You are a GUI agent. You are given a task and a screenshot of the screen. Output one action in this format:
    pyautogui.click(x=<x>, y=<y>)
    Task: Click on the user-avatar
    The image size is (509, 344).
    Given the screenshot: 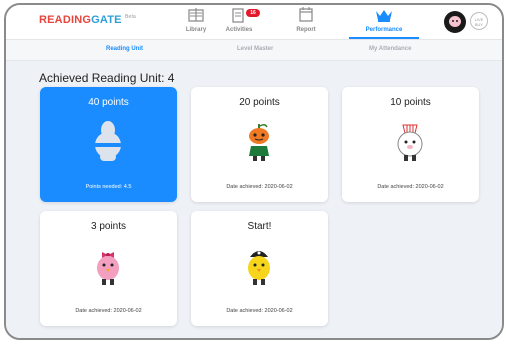 What is the action you would take?
    pyautogui.click(x=455, y=22)
    